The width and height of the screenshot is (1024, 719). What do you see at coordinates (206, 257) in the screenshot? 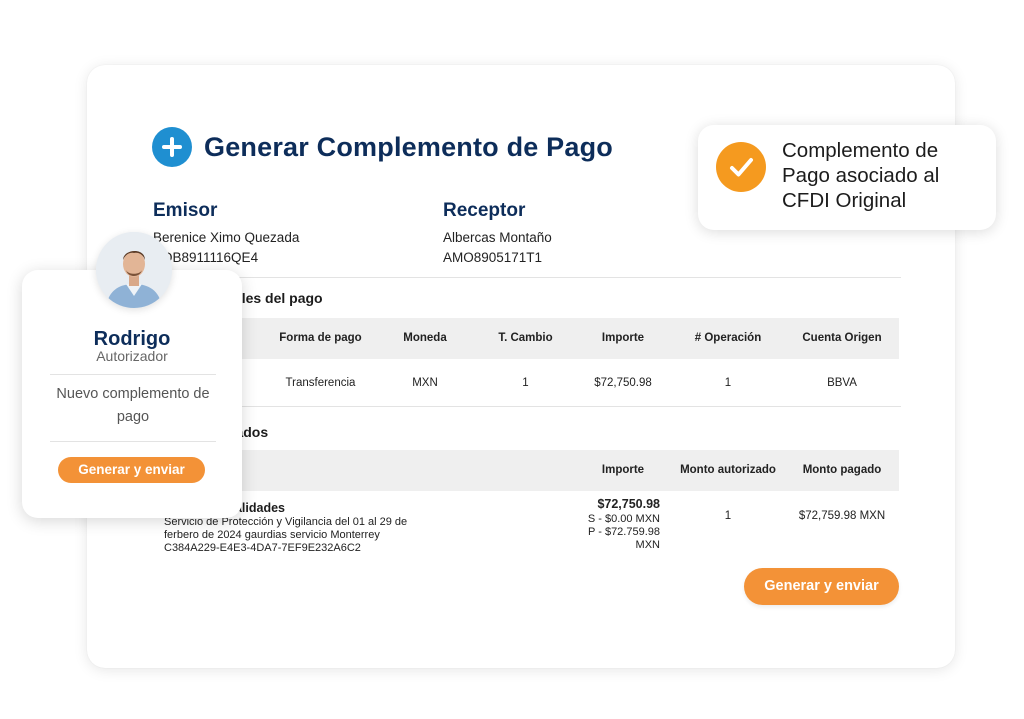
I see `emisor-rfc: BQB8911116QE4` at bounding box center [206, 257].